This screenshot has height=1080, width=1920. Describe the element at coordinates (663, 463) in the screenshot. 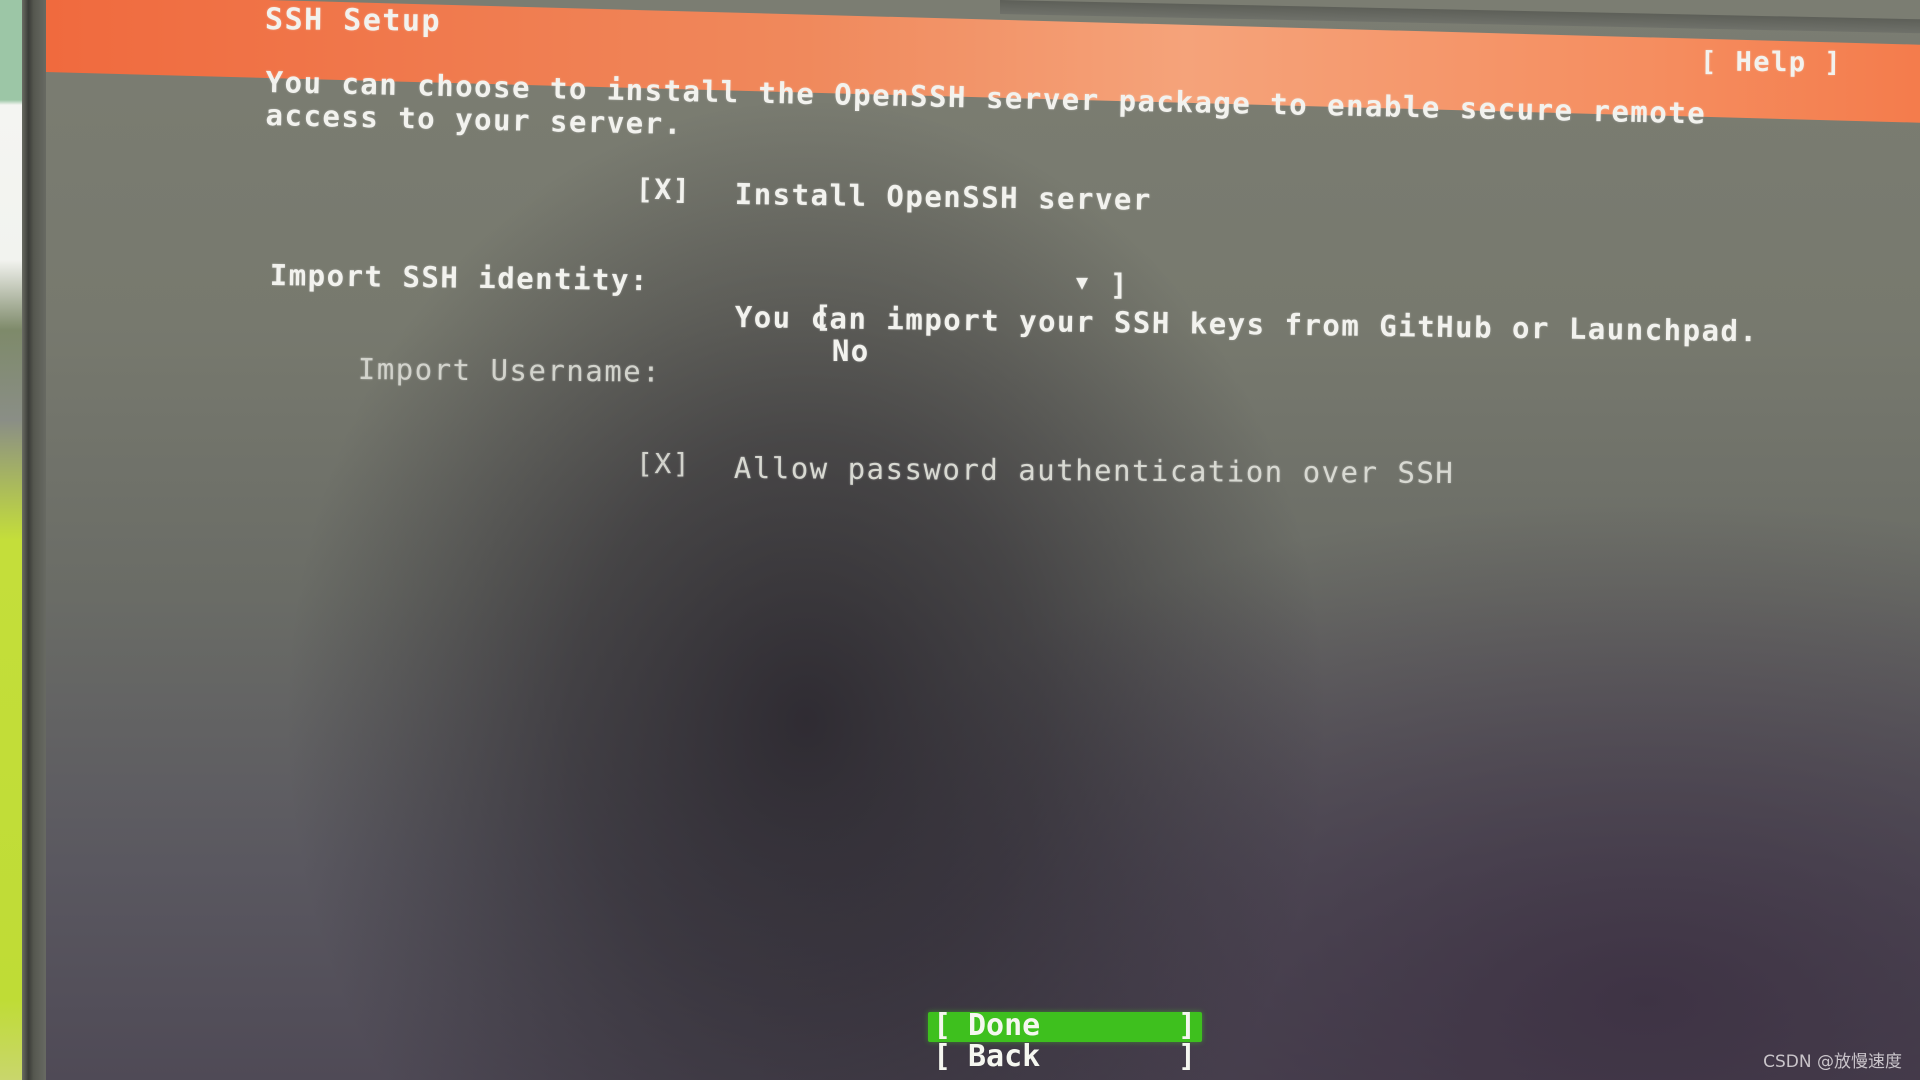

I see `allow-password-checkbox: [X]` at that location.